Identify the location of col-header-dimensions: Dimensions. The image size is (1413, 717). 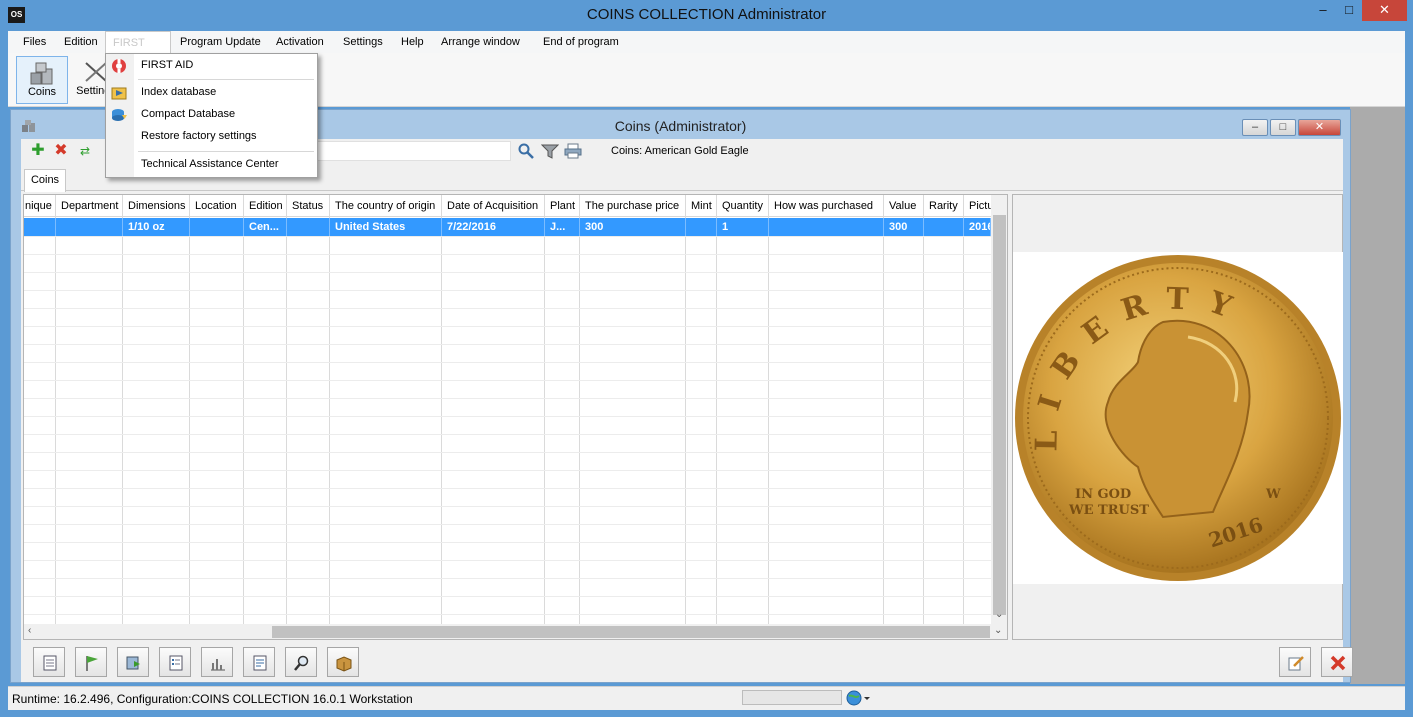
(156, 206).